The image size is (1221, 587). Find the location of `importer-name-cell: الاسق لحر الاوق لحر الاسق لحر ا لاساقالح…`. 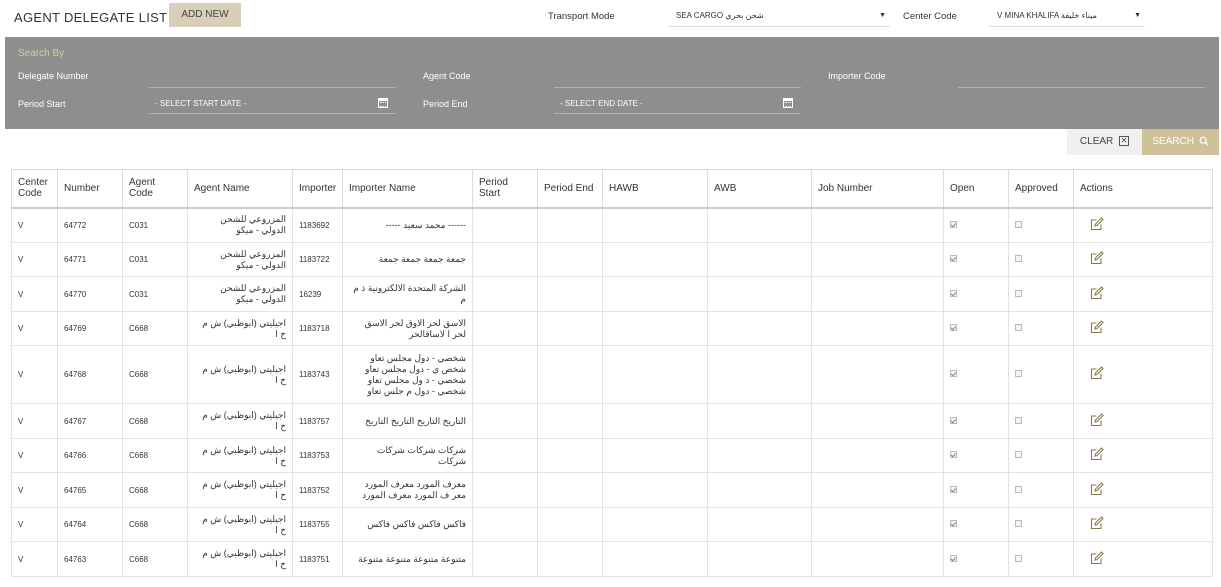

importer-name-cell: الاسق لحر الاوق لحر الاسق لحر ا لاساقالح… is located at coordinates (407, 328).